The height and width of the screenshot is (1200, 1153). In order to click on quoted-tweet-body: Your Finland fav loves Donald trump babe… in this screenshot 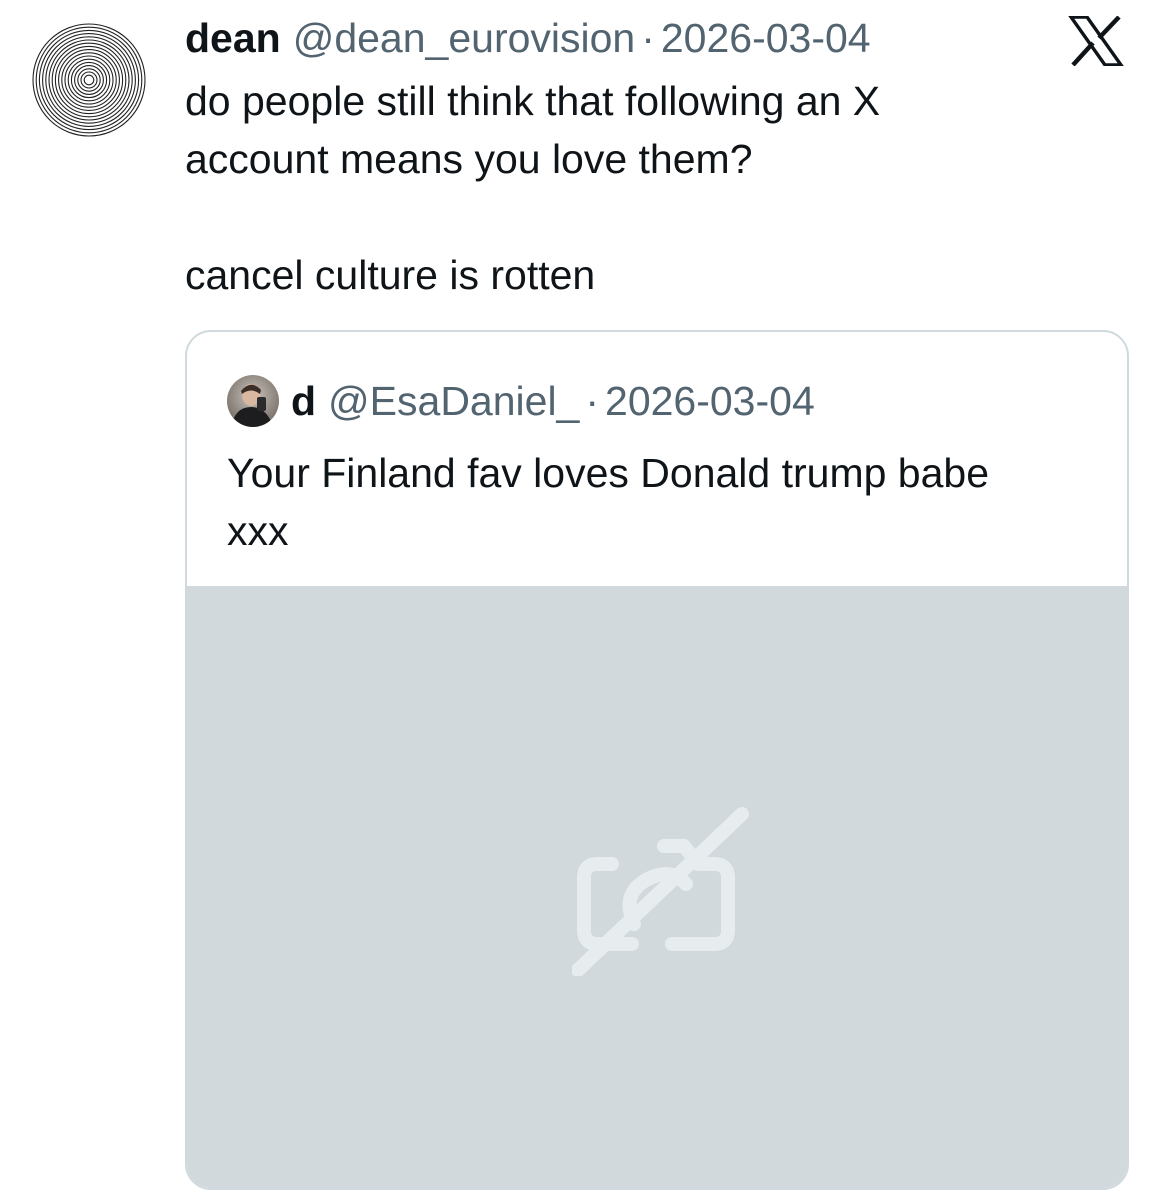, I will do `click(667, 502)`.